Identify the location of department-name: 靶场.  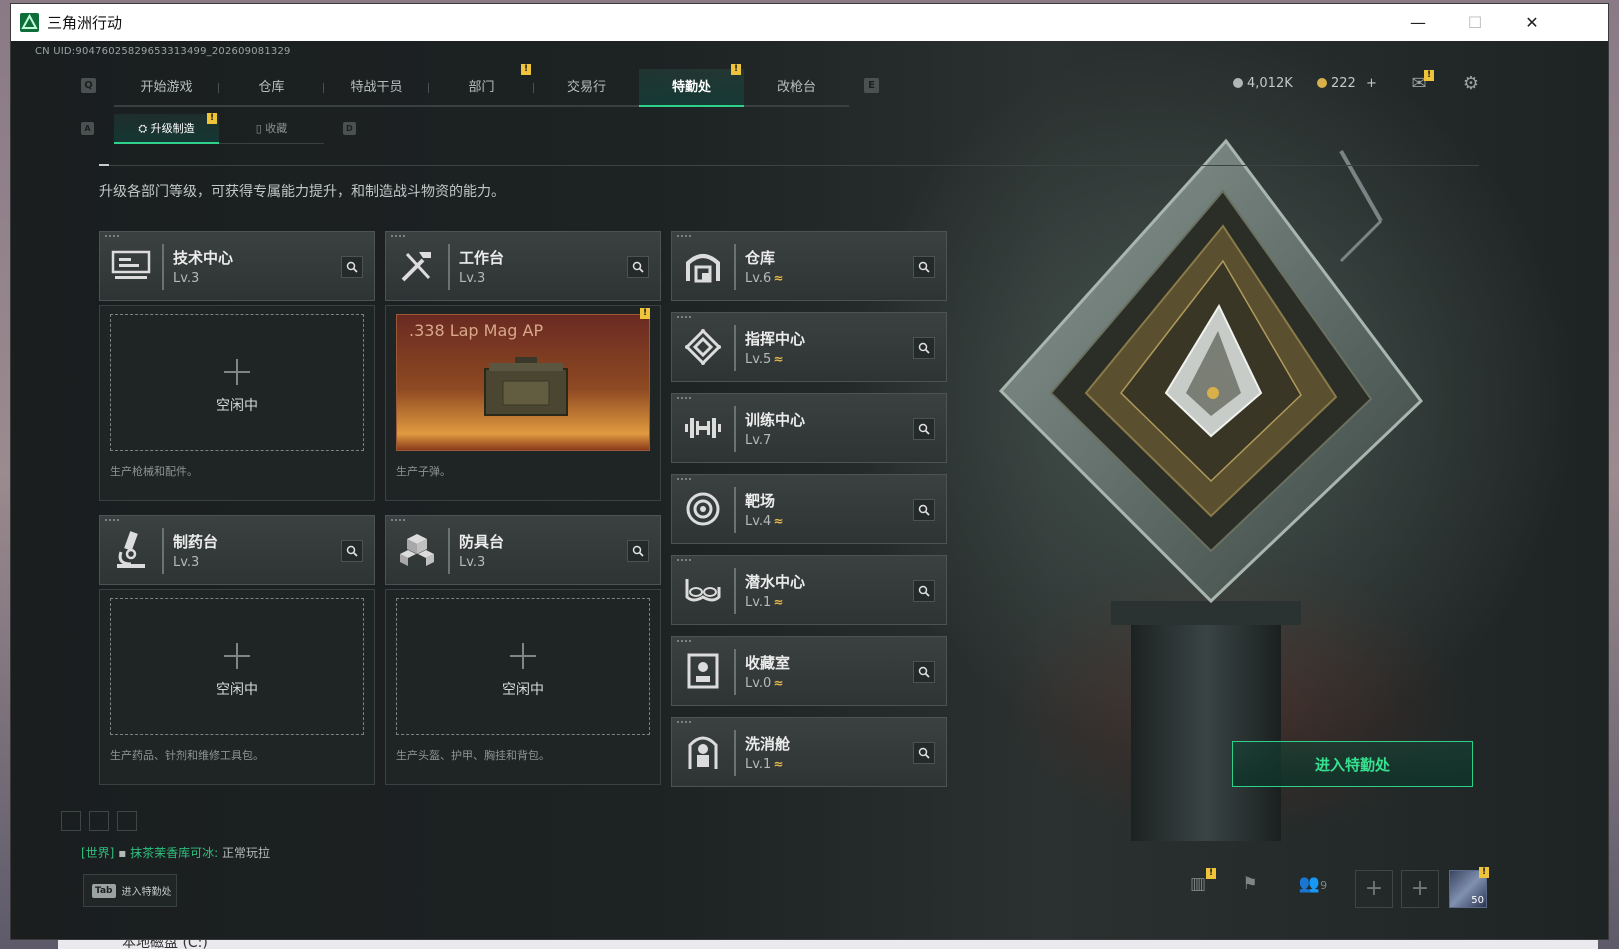
(760, 501).